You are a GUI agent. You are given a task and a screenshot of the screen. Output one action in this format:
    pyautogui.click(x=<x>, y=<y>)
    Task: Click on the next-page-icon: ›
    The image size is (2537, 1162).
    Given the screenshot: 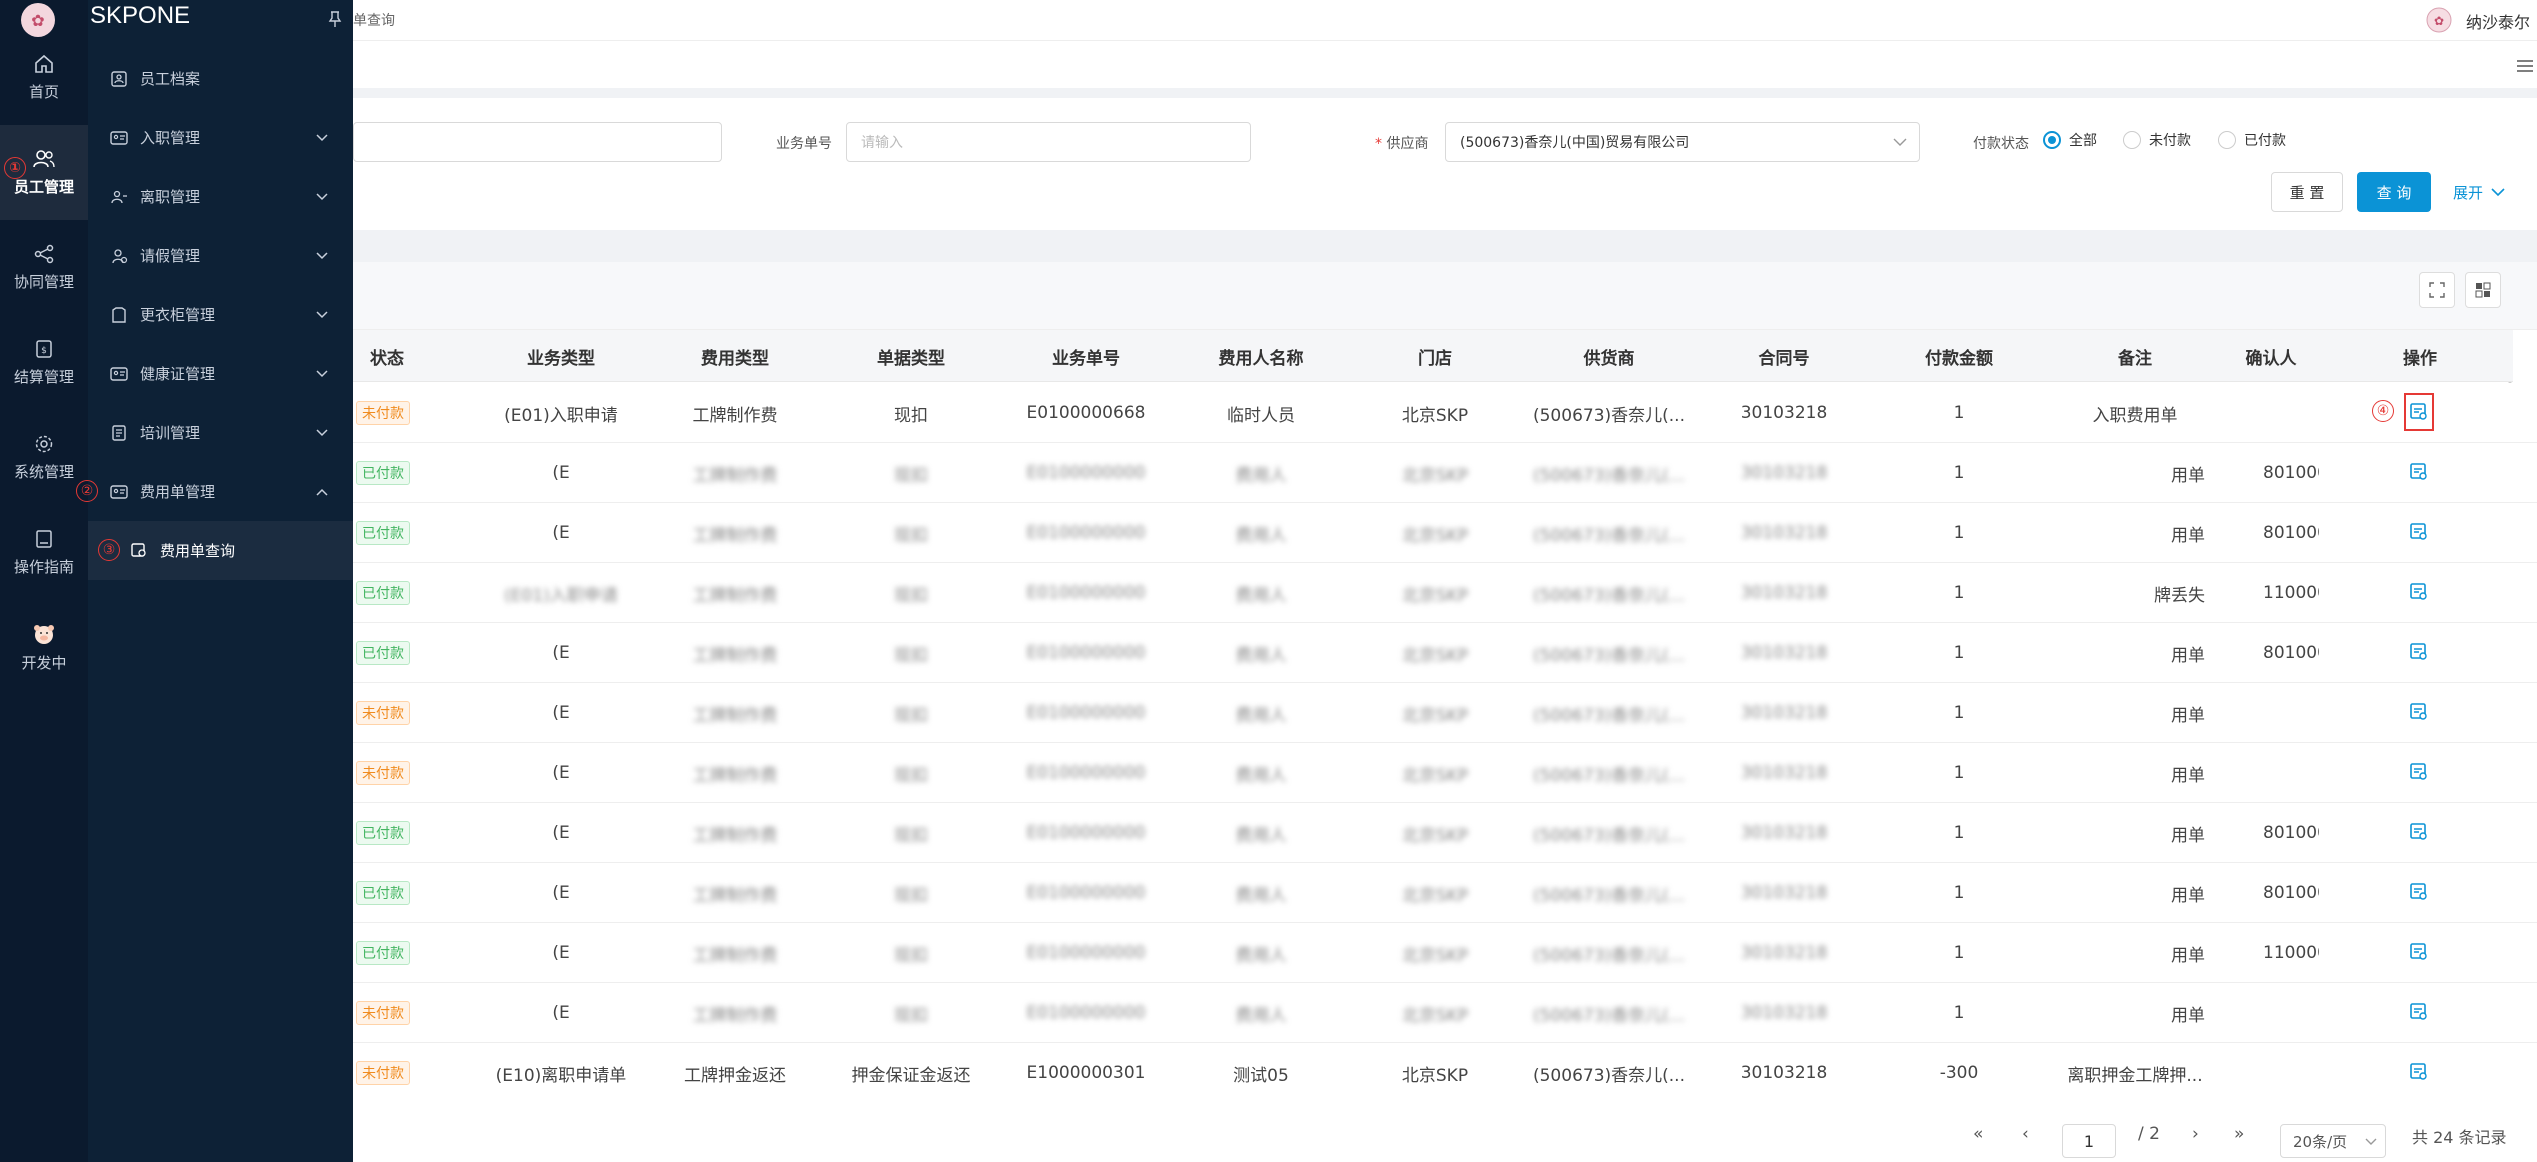 What is the action you would take?
    pyautogui.click(x=2195, y=1134)
    